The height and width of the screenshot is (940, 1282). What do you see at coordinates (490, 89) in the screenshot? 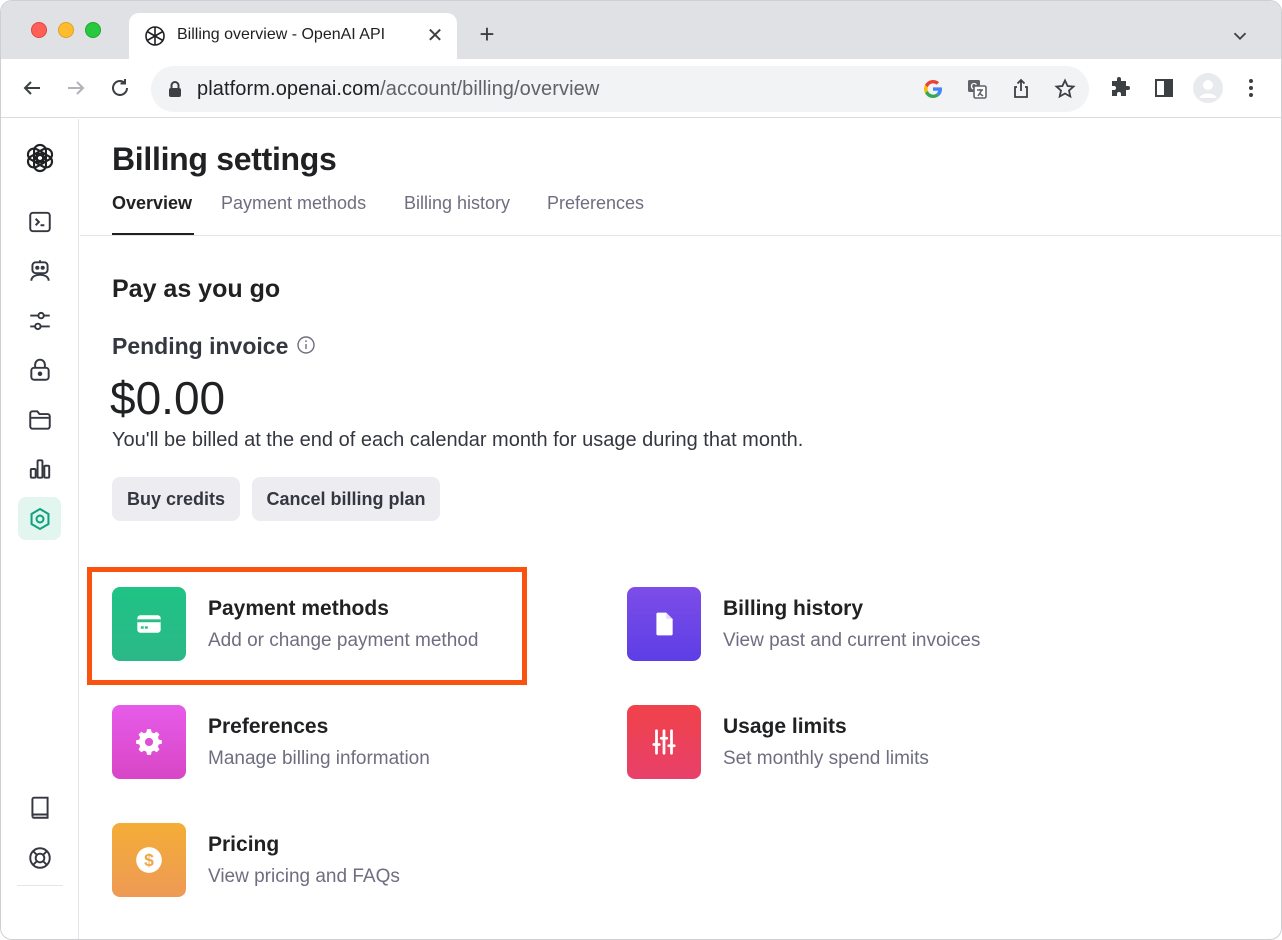
I see `url-path: /account/billing/overview` at bounding box center [490, 89].